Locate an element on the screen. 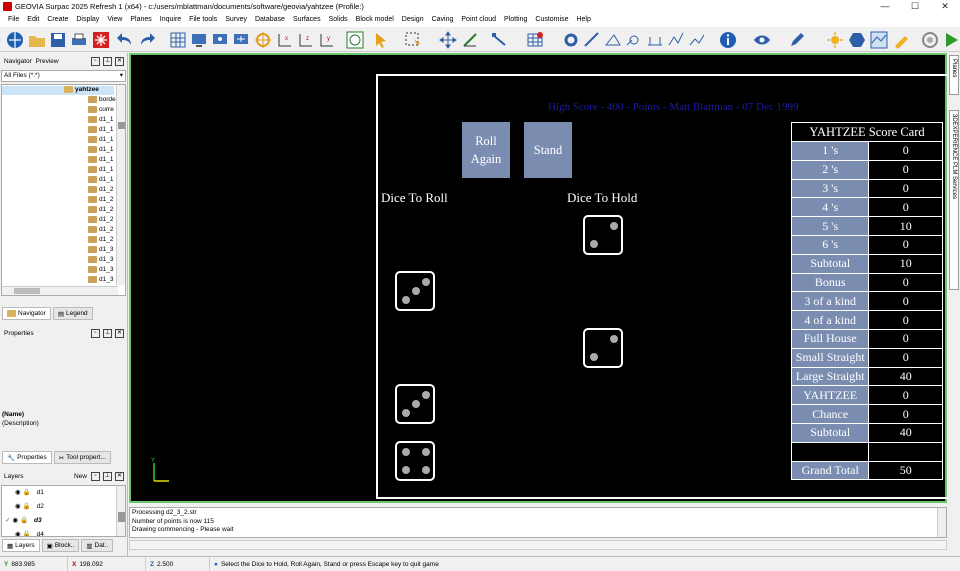 The width and height of the screenshot is (960, 571). menu-inquire: Inquire is located at coordinates (170, 20).